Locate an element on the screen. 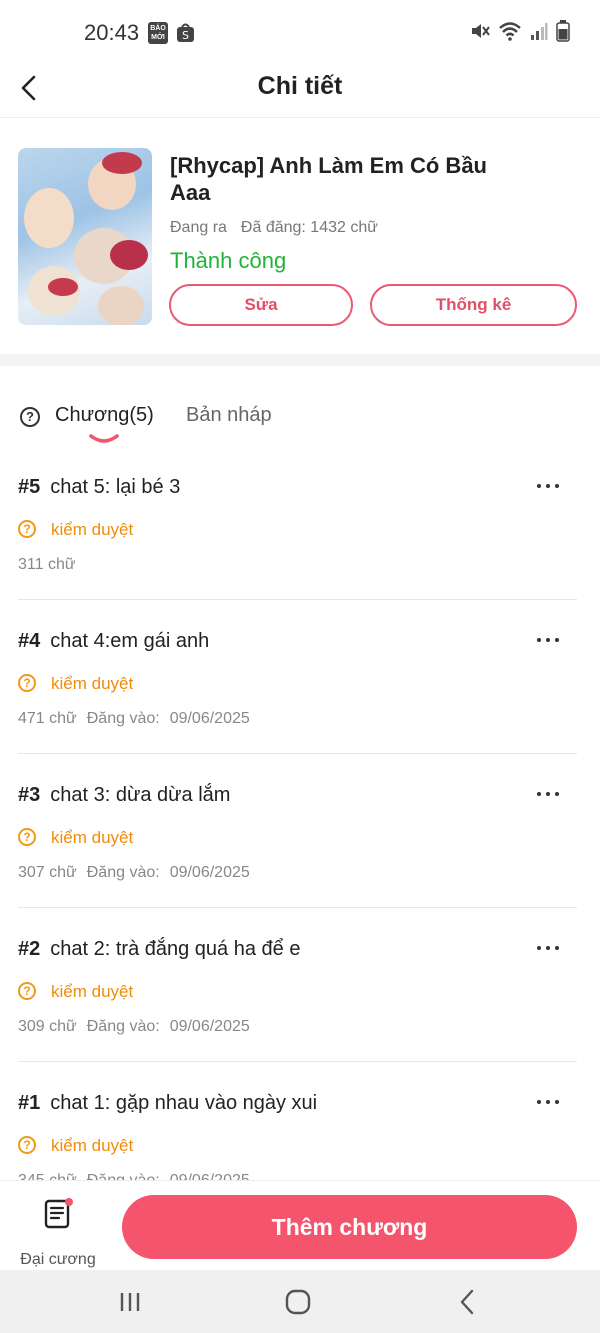 Image resolution: width=600 pixels, height=1333 pixels. chapter-title: #3 chat 3: dừa dừa lắm is located at coordinates (124, 795).